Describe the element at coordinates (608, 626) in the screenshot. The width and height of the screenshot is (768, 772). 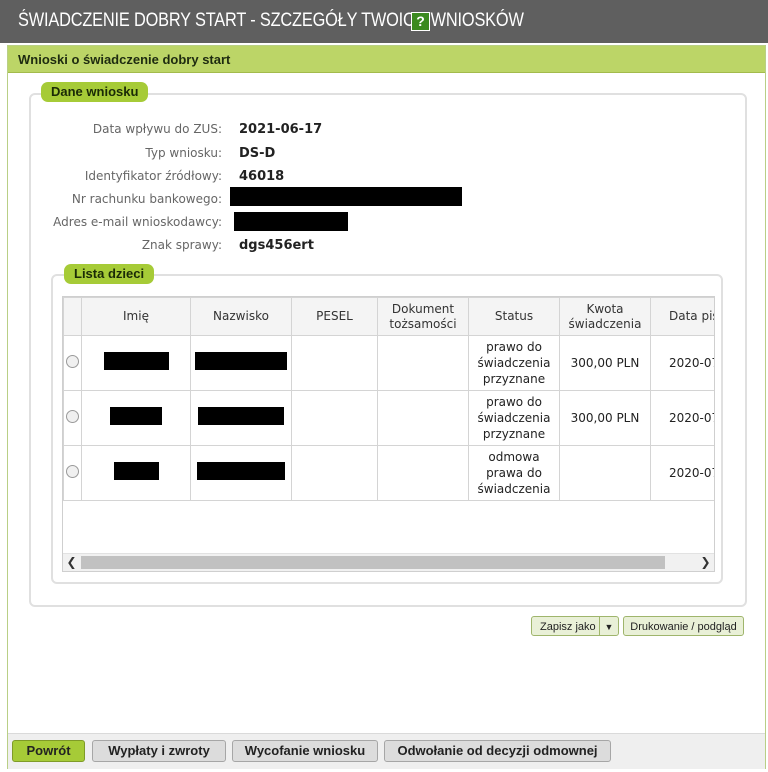
I see `chevron-down-icon: ▼` at that location.